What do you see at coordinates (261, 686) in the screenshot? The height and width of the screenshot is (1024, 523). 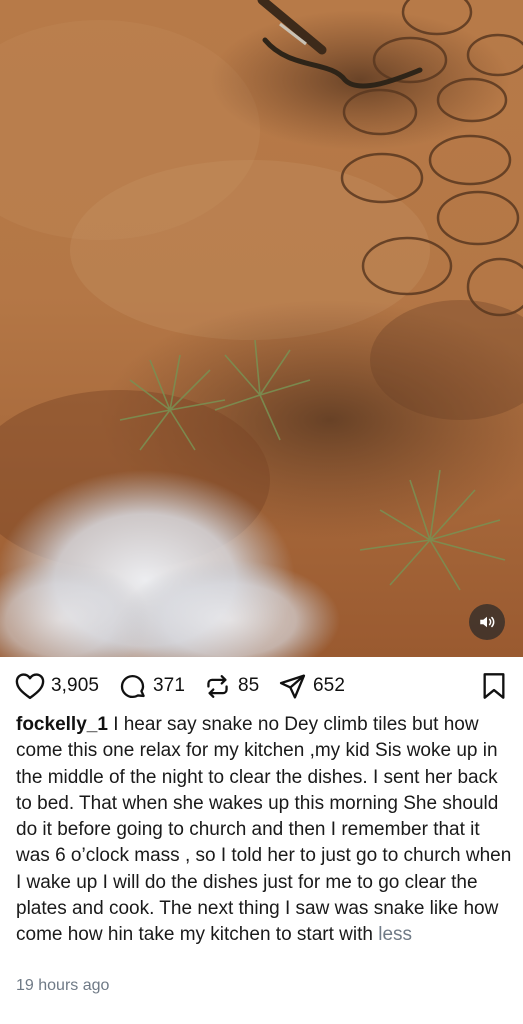 I see `action-bar: 3,905 371 85 652` at bounding box center [261, 686].